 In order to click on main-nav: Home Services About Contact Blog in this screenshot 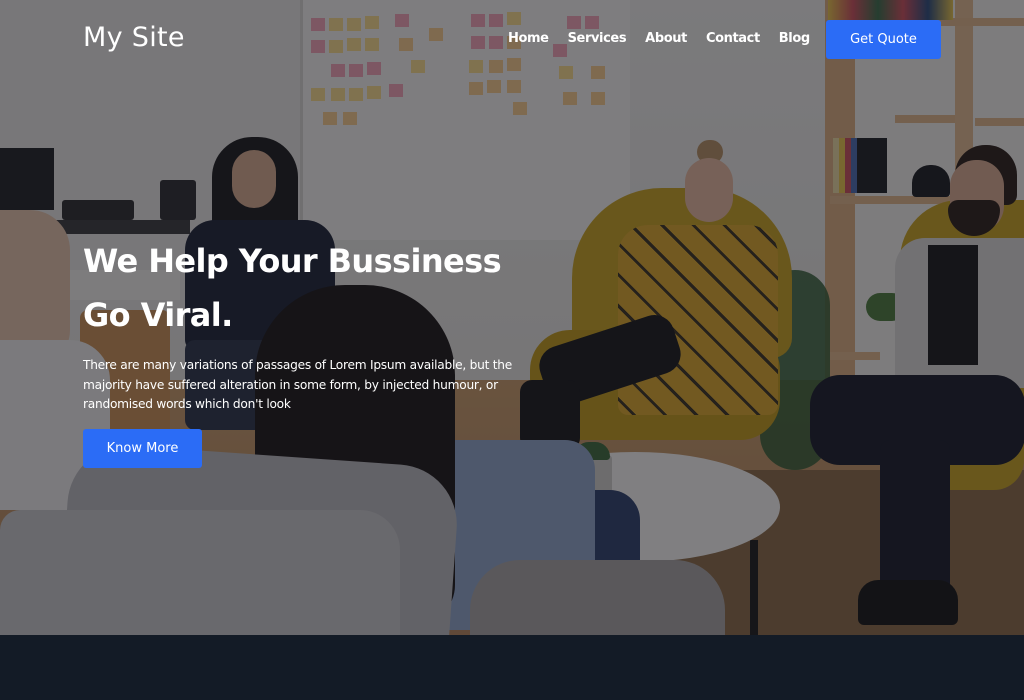, I will do `click(659, 38)`.